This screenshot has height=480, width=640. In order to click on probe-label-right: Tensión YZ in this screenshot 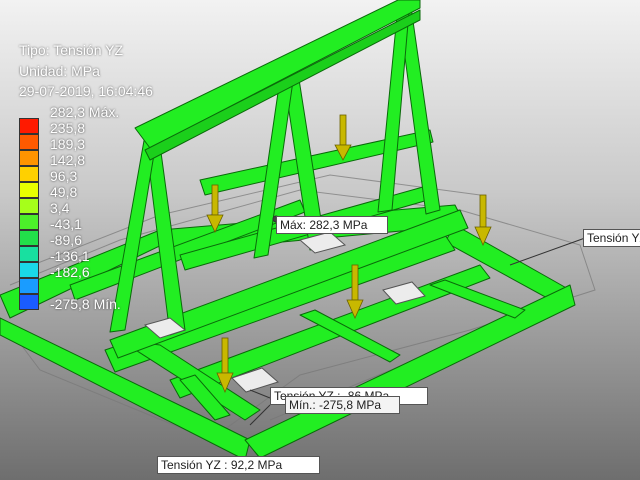, I will do `click(611, 238)`.